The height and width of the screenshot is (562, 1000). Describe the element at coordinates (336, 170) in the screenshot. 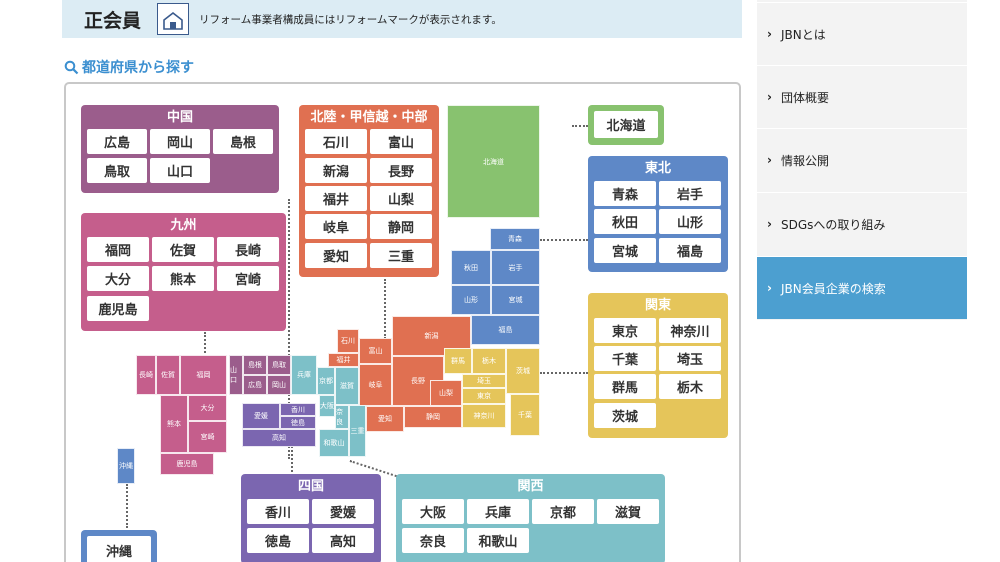

I see `pref-button-niigata: 新潟` at that location.